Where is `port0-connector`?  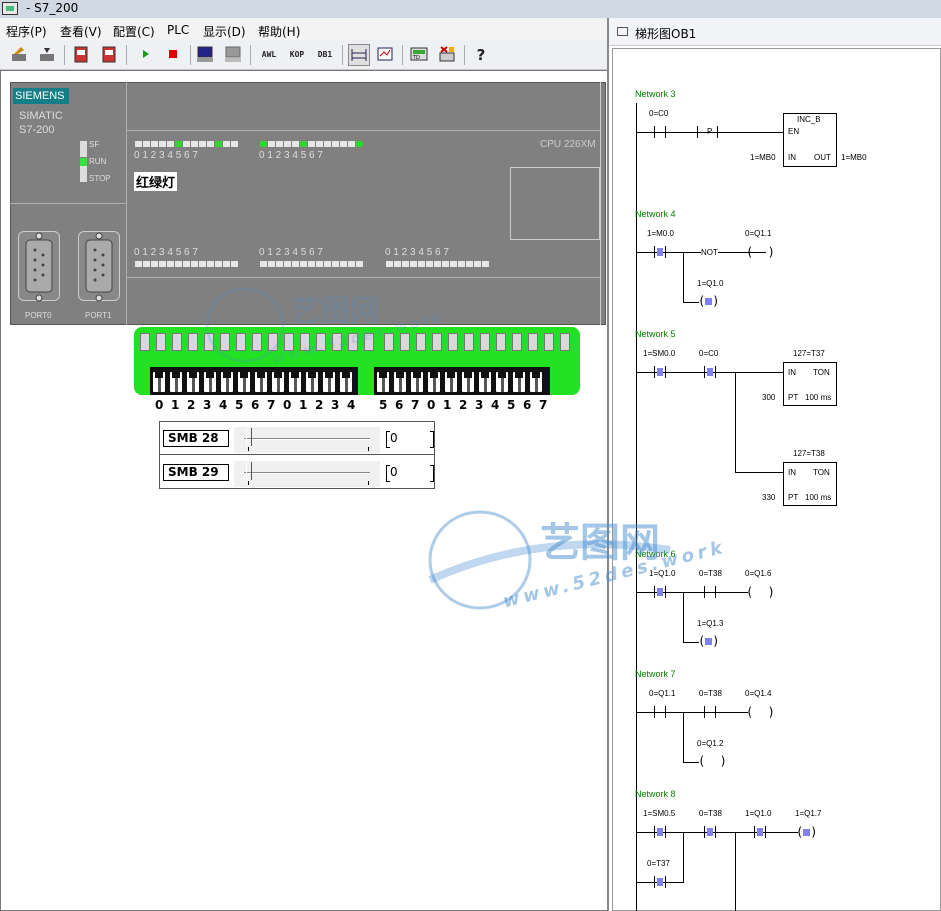
port0-connector is located at coordinates (39, 266).